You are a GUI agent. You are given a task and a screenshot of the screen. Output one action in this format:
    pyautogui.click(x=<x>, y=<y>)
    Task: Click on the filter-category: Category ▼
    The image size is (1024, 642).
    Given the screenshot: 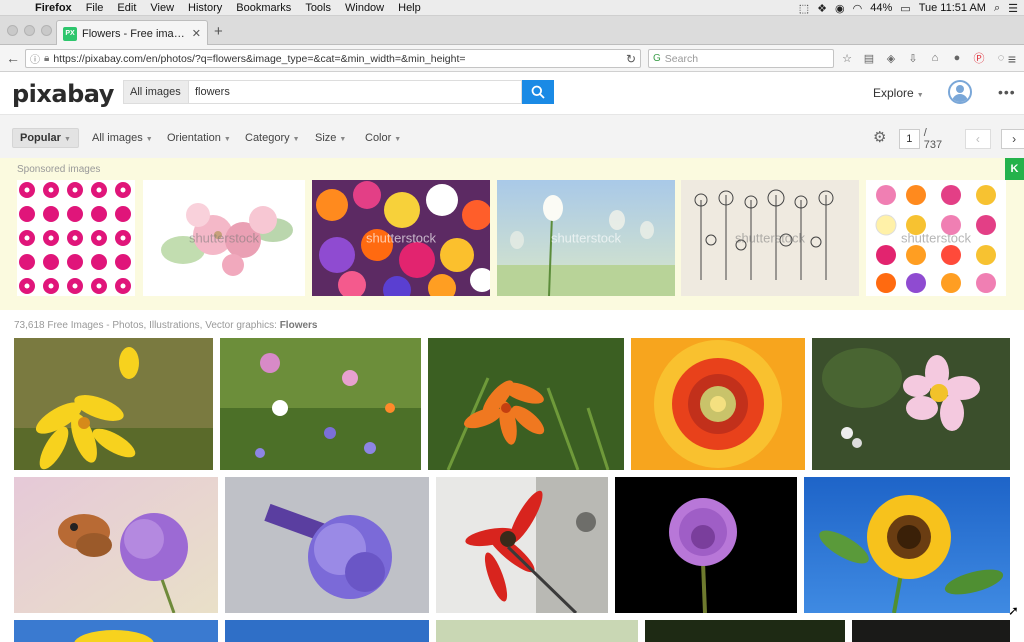 What is the action you would take?
    pyautogui.click(x=272, y=138)
    